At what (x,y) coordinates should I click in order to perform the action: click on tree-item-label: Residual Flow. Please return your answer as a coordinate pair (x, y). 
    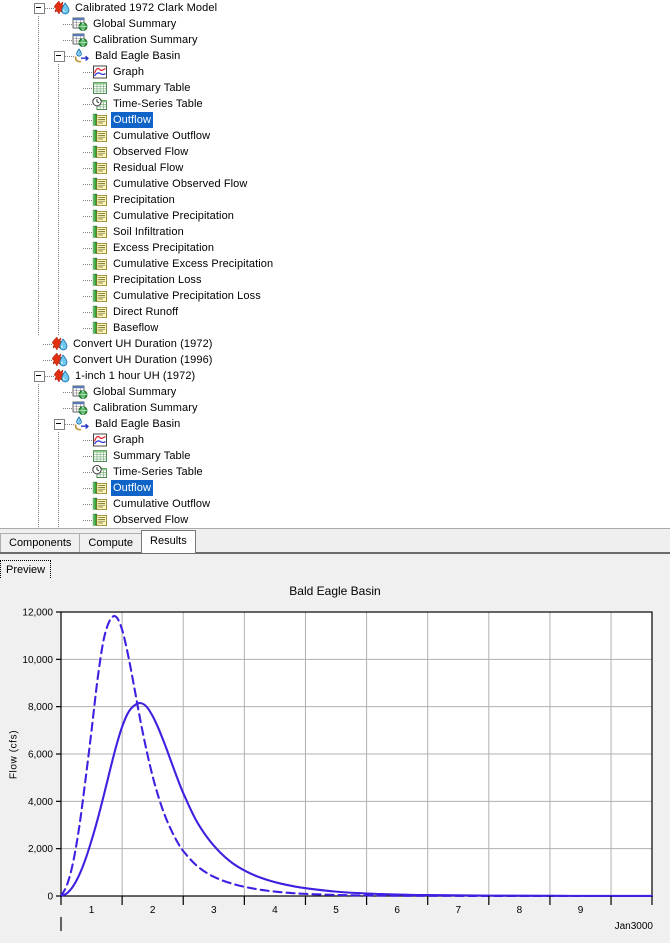
    Looking at the image, I should click on (148, 168).